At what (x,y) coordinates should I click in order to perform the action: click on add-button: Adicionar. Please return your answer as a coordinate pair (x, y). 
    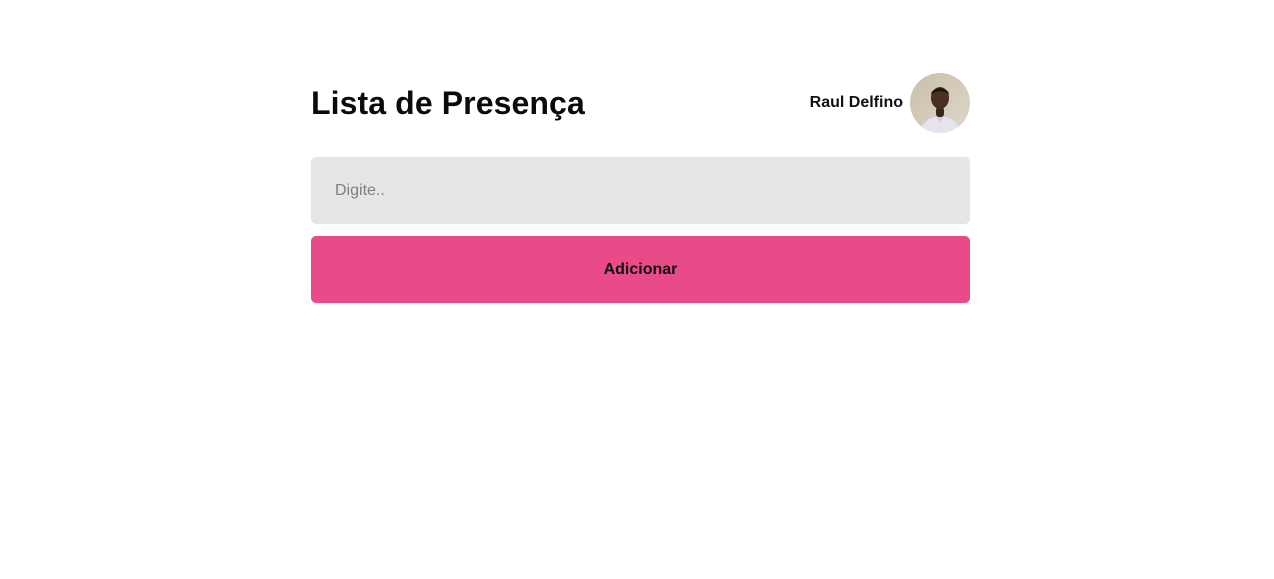
    Looking at the image, I should click on (640, 269).